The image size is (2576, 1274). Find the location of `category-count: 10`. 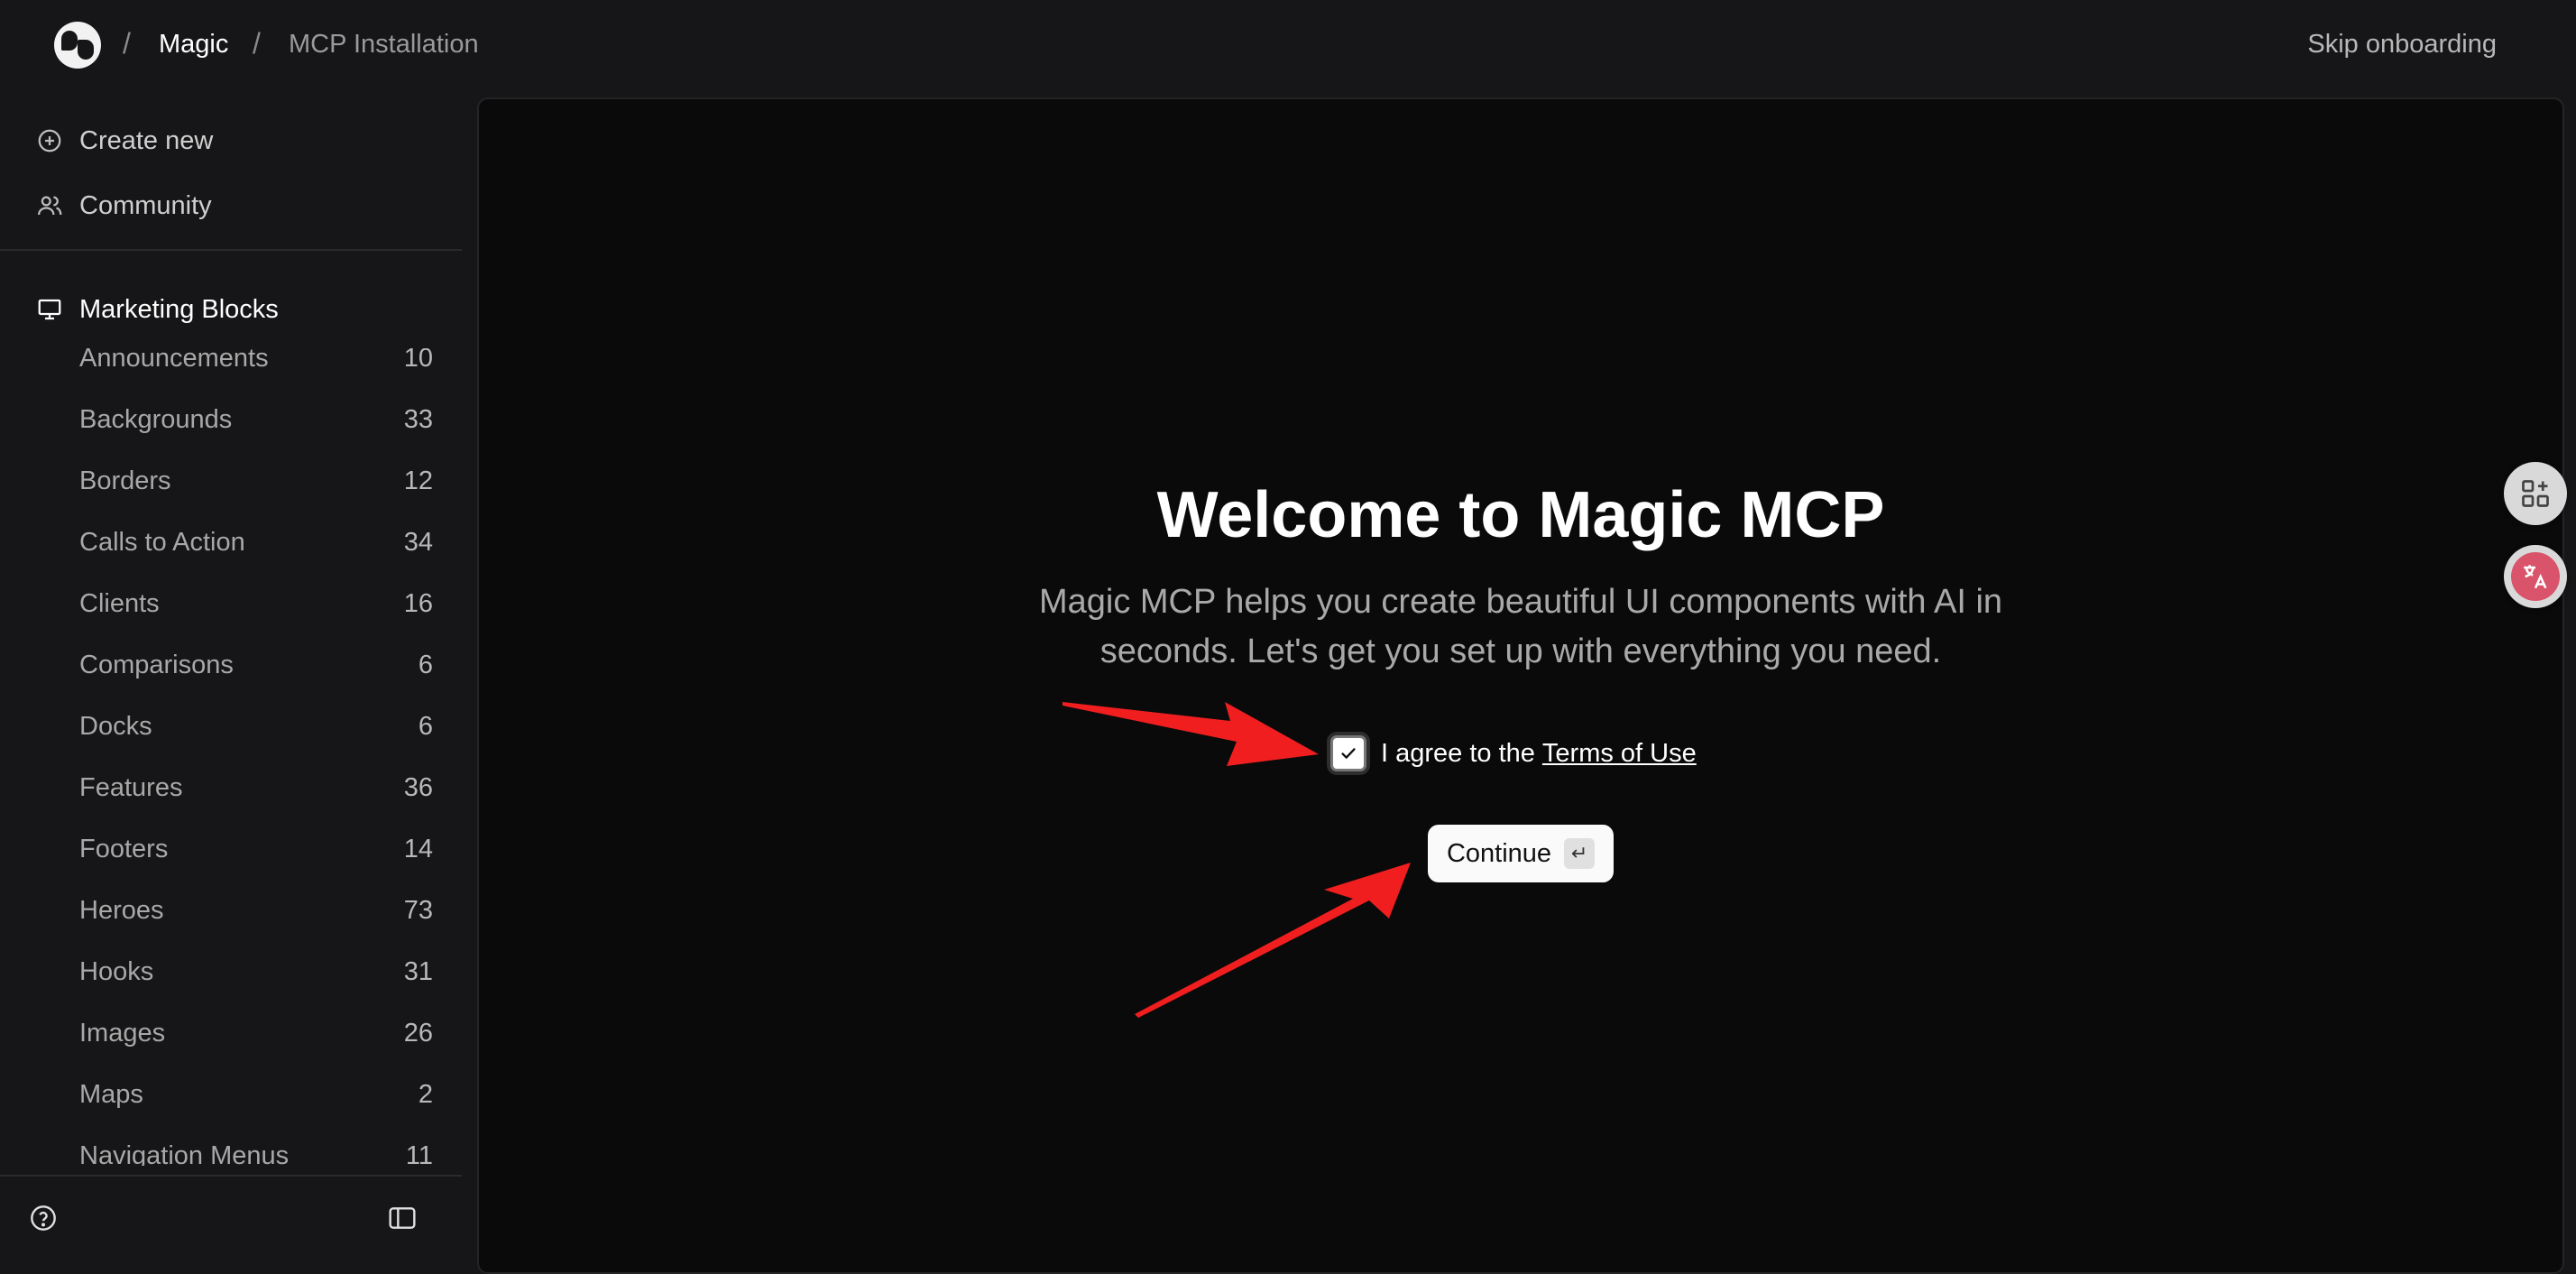

category-count: 10 is located at coordinates (418, 360).